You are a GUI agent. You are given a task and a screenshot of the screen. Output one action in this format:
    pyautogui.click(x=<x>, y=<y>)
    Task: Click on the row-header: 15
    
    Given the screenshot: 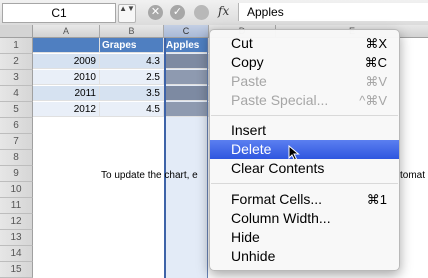 What is the action you would take?
    pyautogui.click(x=16, y=270)
    